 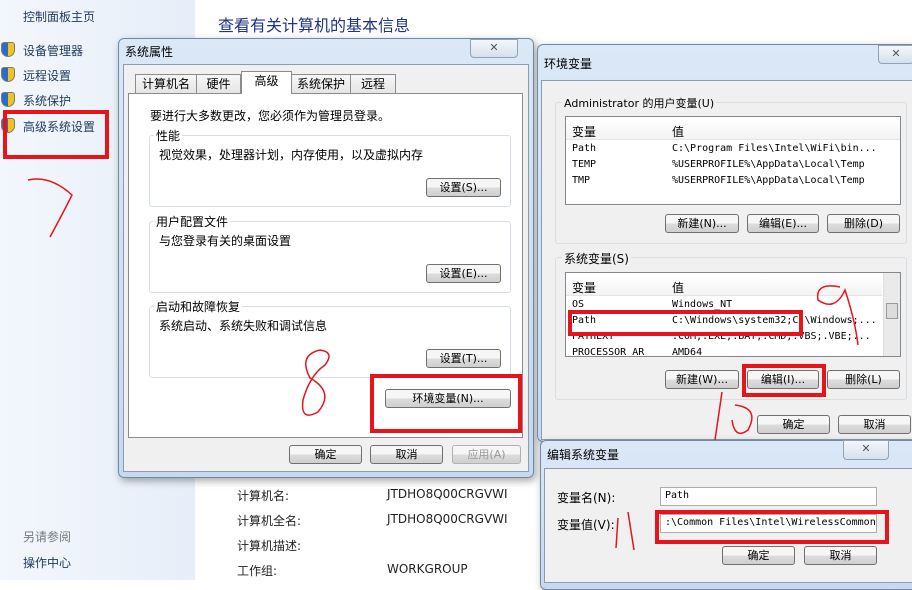 I want to click on full-name-value: JTDHO8Q00CRGVWI, so click(x=447, y=519).